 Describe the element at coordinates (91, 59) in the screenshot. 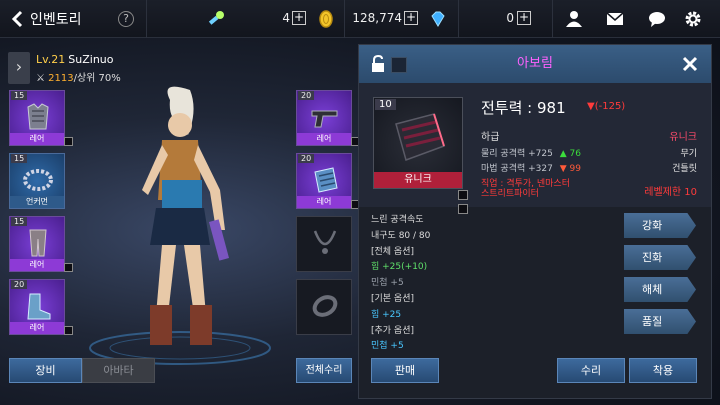

I see `character-name: SuZinuo` at that location.